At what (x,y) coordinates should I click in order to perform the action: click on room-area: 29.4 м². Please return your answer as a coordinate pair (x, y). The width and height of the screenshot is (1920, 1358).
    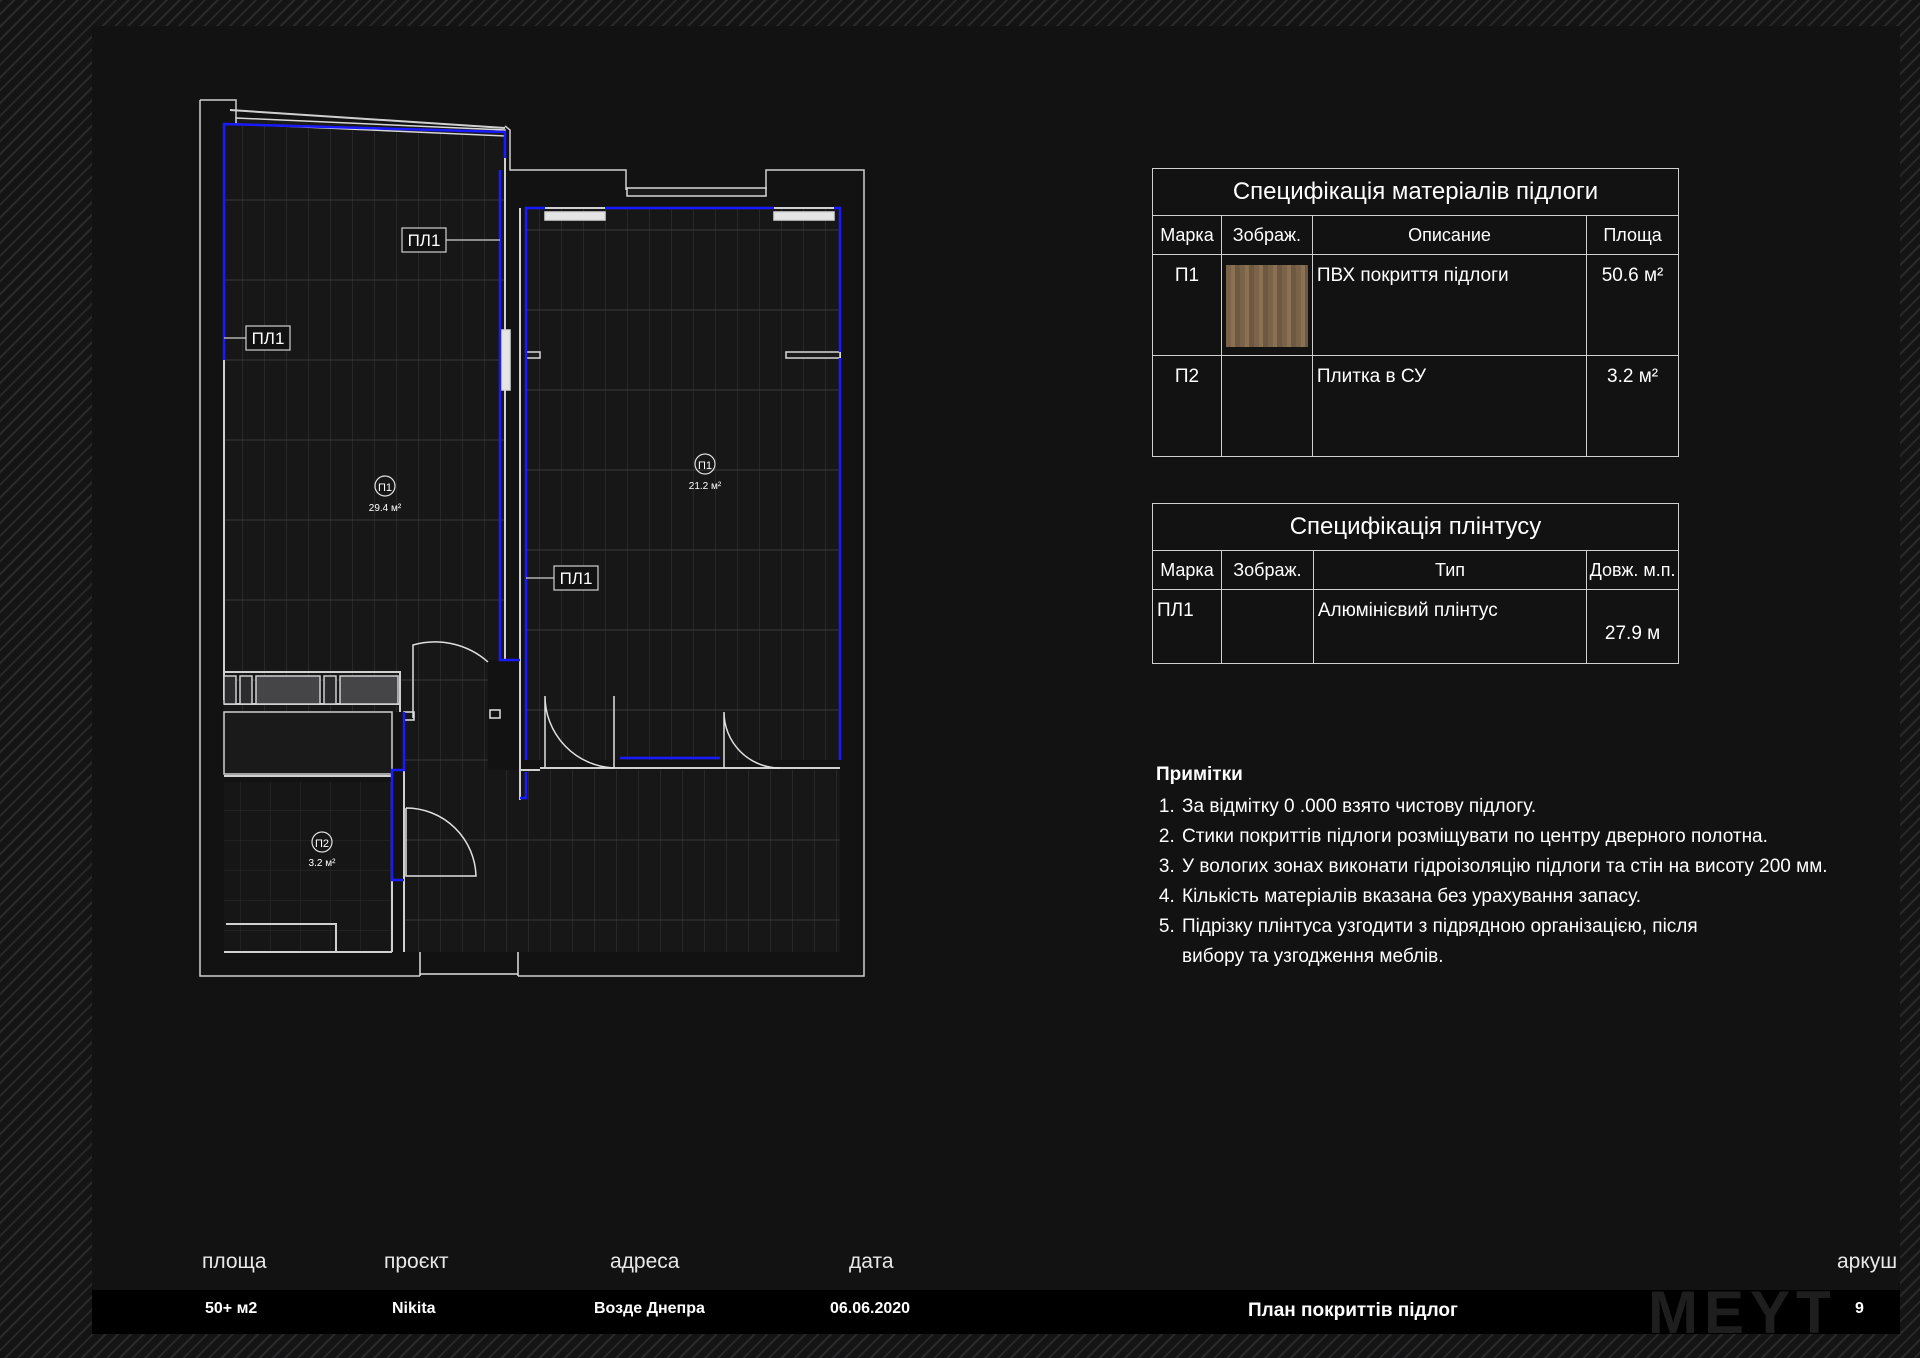
    Looking at the image, I should click on (385, 508).